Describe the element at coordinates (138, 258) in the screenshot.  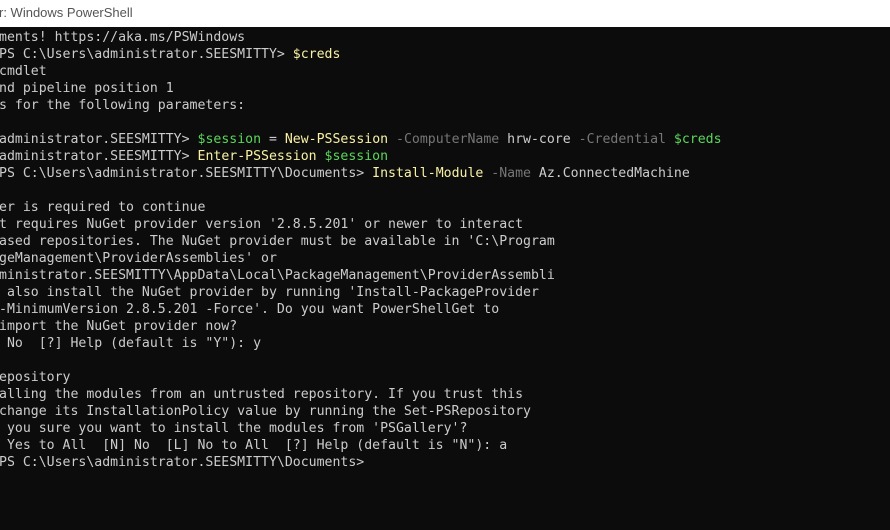
I see `console-line: geManagement\ProviderAssemblies' or` at that location.